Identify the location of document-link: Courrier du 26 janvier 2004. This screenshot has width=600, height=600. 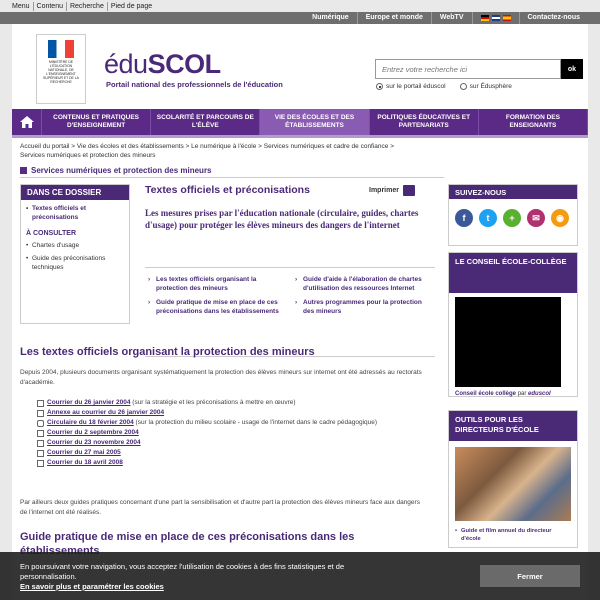
(88, 402).